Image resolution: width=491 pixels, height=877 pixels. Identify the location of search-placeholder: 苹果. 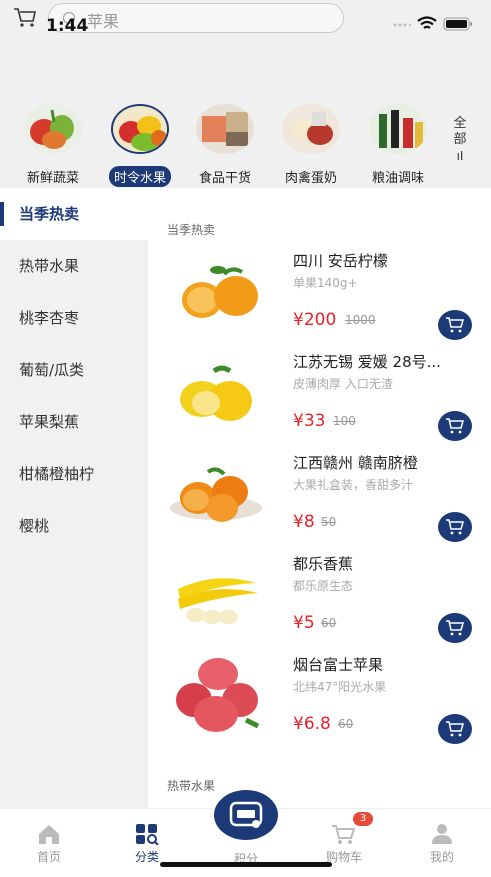
(103, 21).